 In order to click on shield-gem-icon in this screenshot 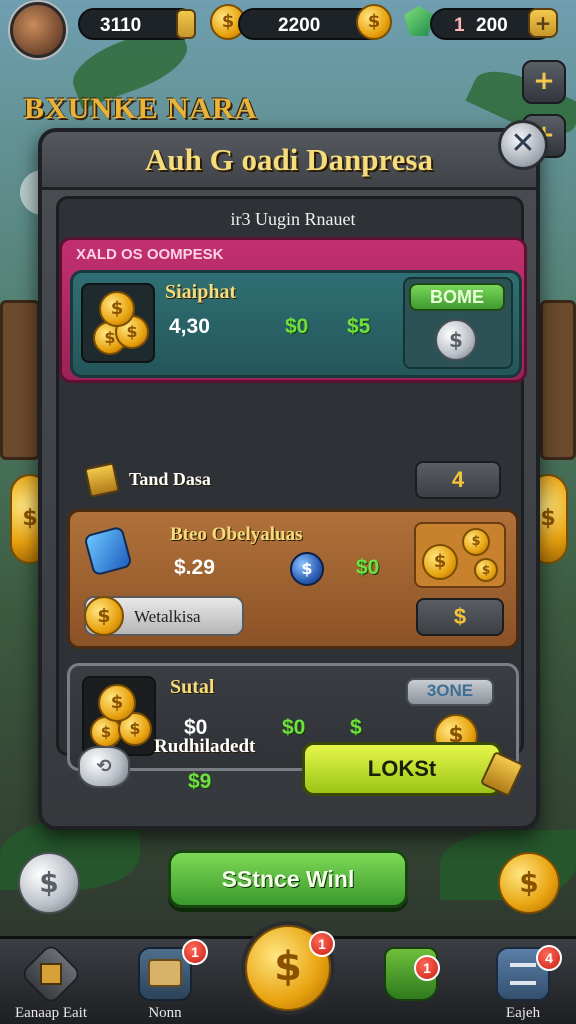, I will do `click(108, 551)`.